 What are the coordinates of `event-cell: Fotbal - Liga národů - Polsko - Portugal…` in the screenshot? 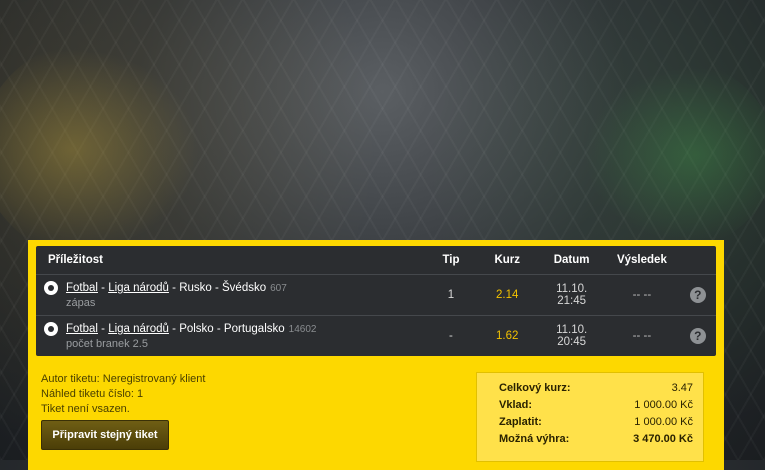 It's located at (231, 335).